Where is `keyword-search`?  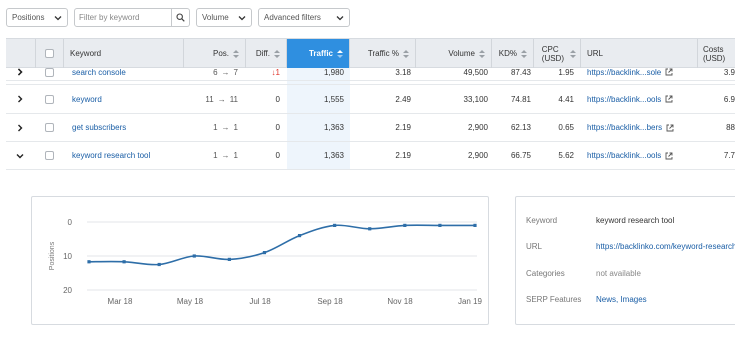 keyword-search is located at coordinates (132, 17).